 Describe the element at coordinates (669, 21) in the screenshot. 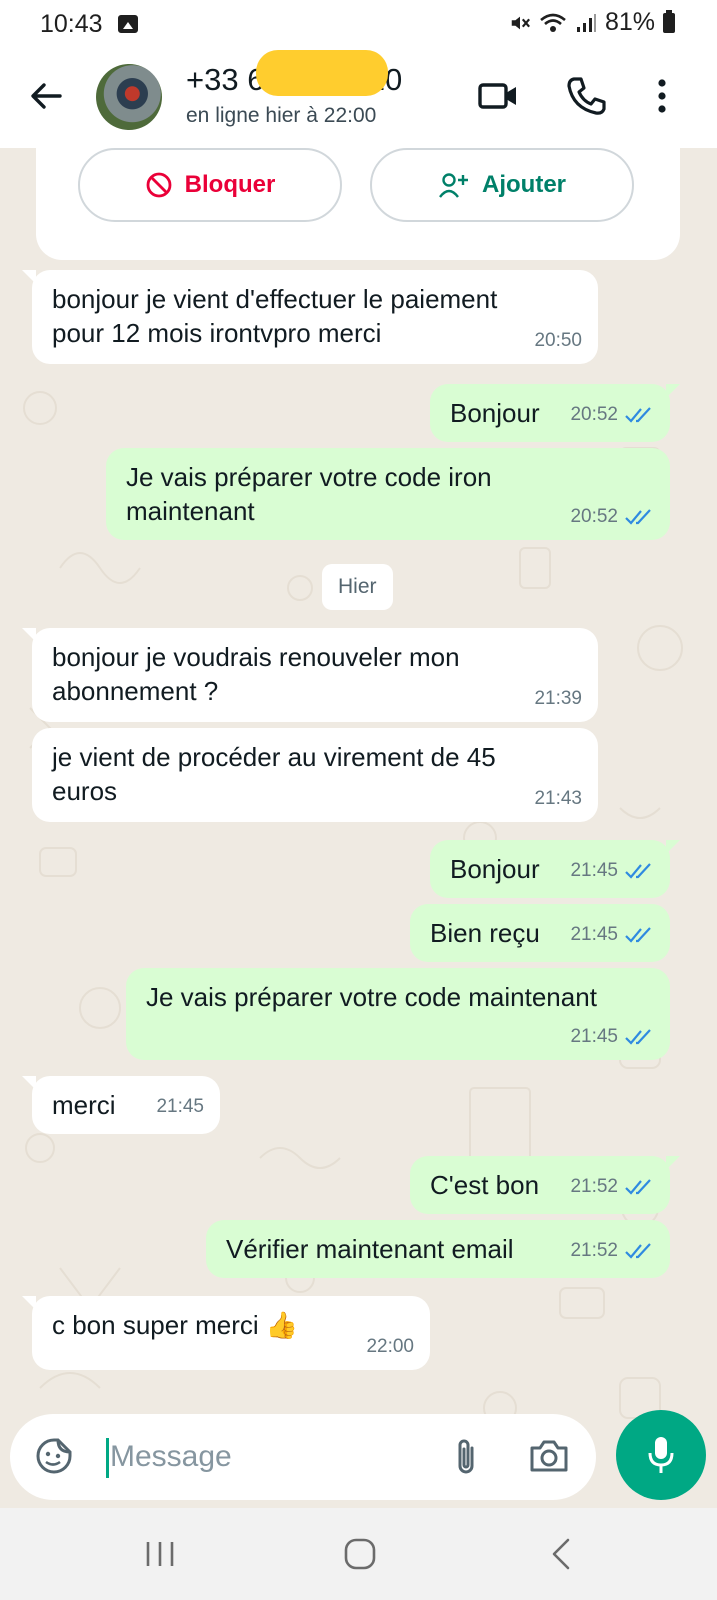

I see `battery-icon` at that location.